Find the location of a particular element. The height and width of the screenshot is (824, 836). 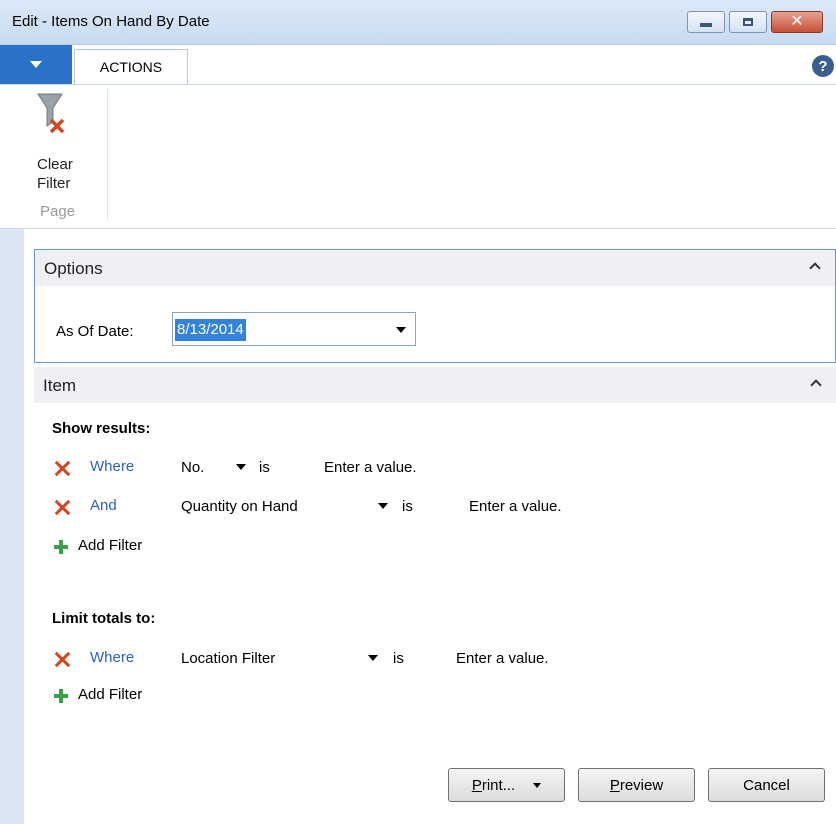

ribbon-group-page: Page is located at coordinates (58, 211).